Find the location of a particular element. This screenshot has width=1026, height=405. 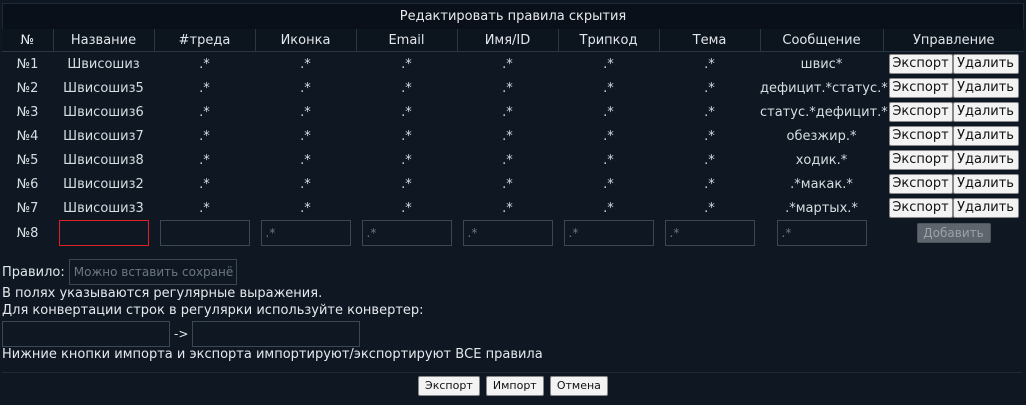

rule-name: Швисошиз3 is located at coordinates (103, 208).